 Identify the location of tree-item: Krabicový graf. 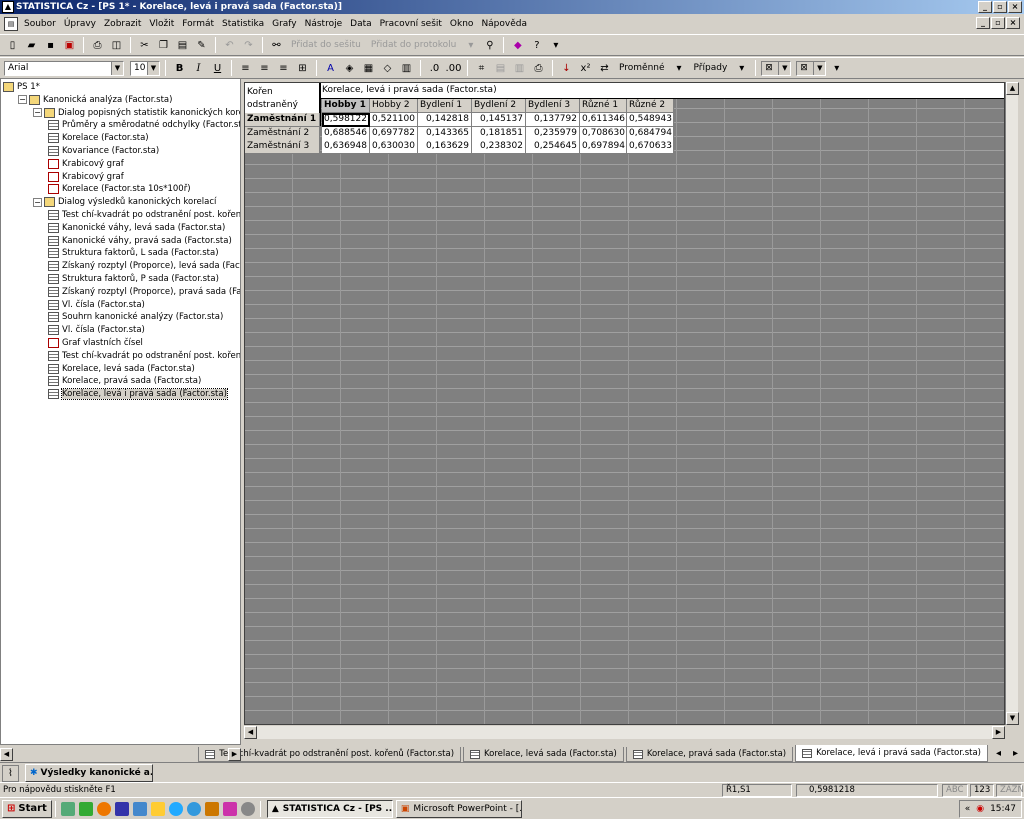
(86, 164).